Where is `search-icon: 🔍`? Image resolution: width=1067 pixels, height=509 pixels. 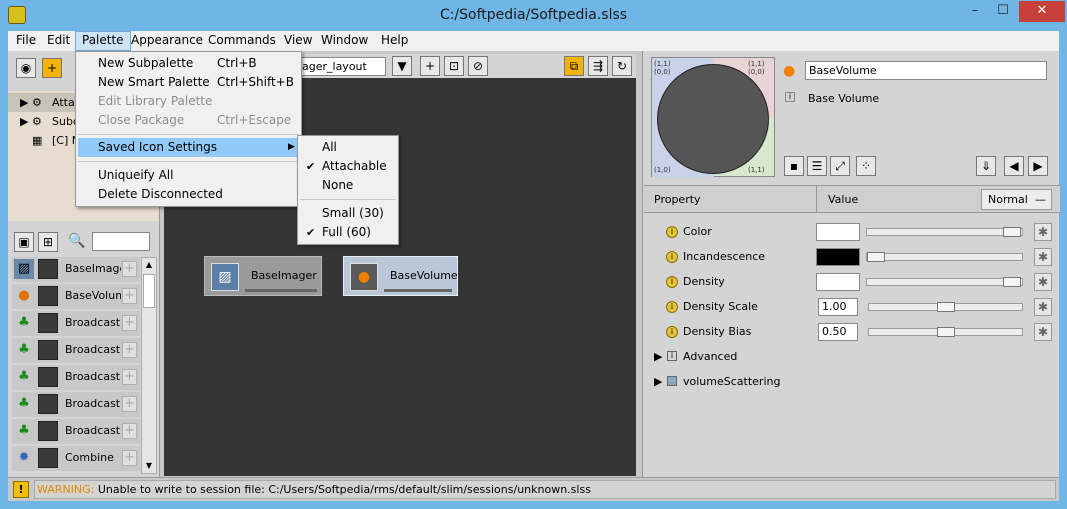
search-icon: 🔍 is located at coordinates (77, 241).